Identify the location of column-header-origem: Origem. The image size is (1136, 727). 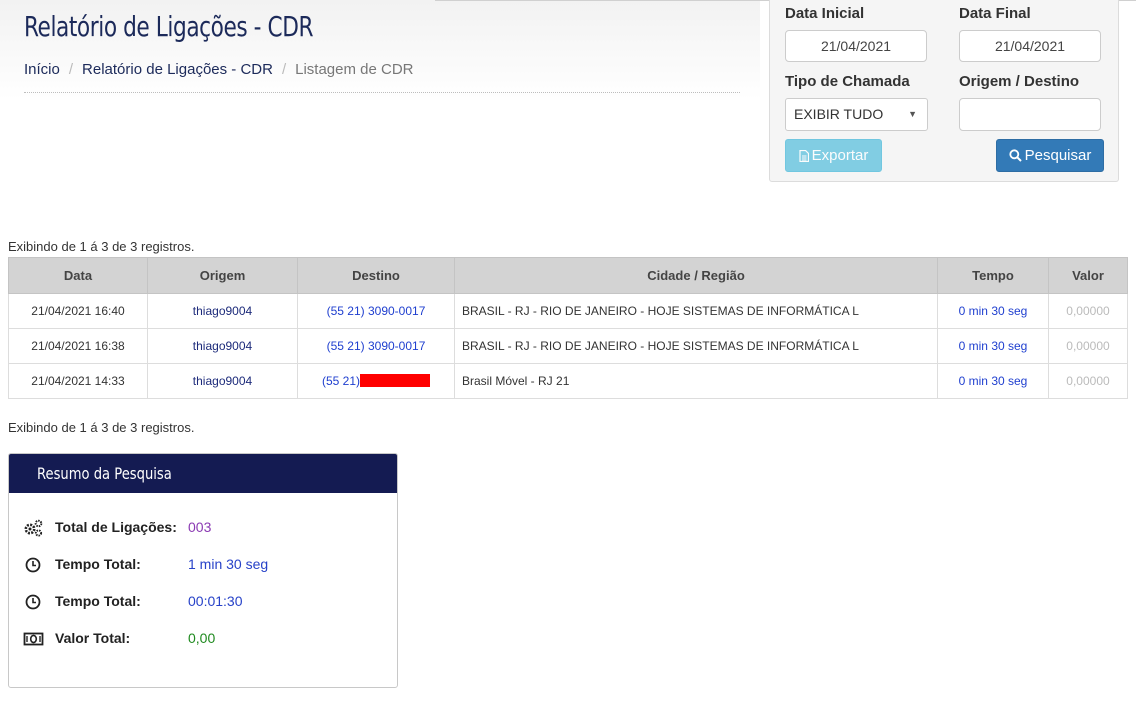
(222, 275).